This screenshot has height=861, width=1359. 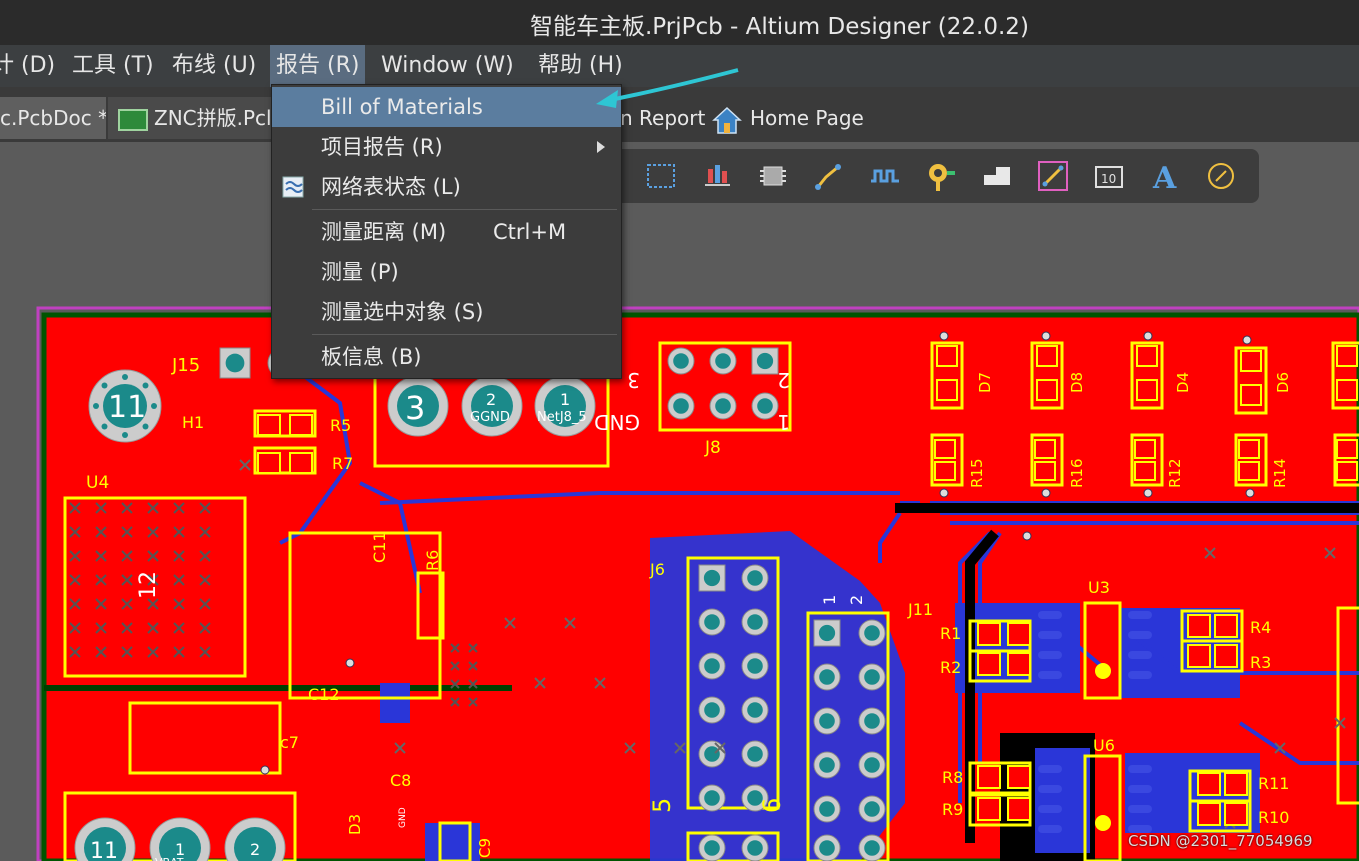 I want to click on component-icon, so click(x=773, y=176).